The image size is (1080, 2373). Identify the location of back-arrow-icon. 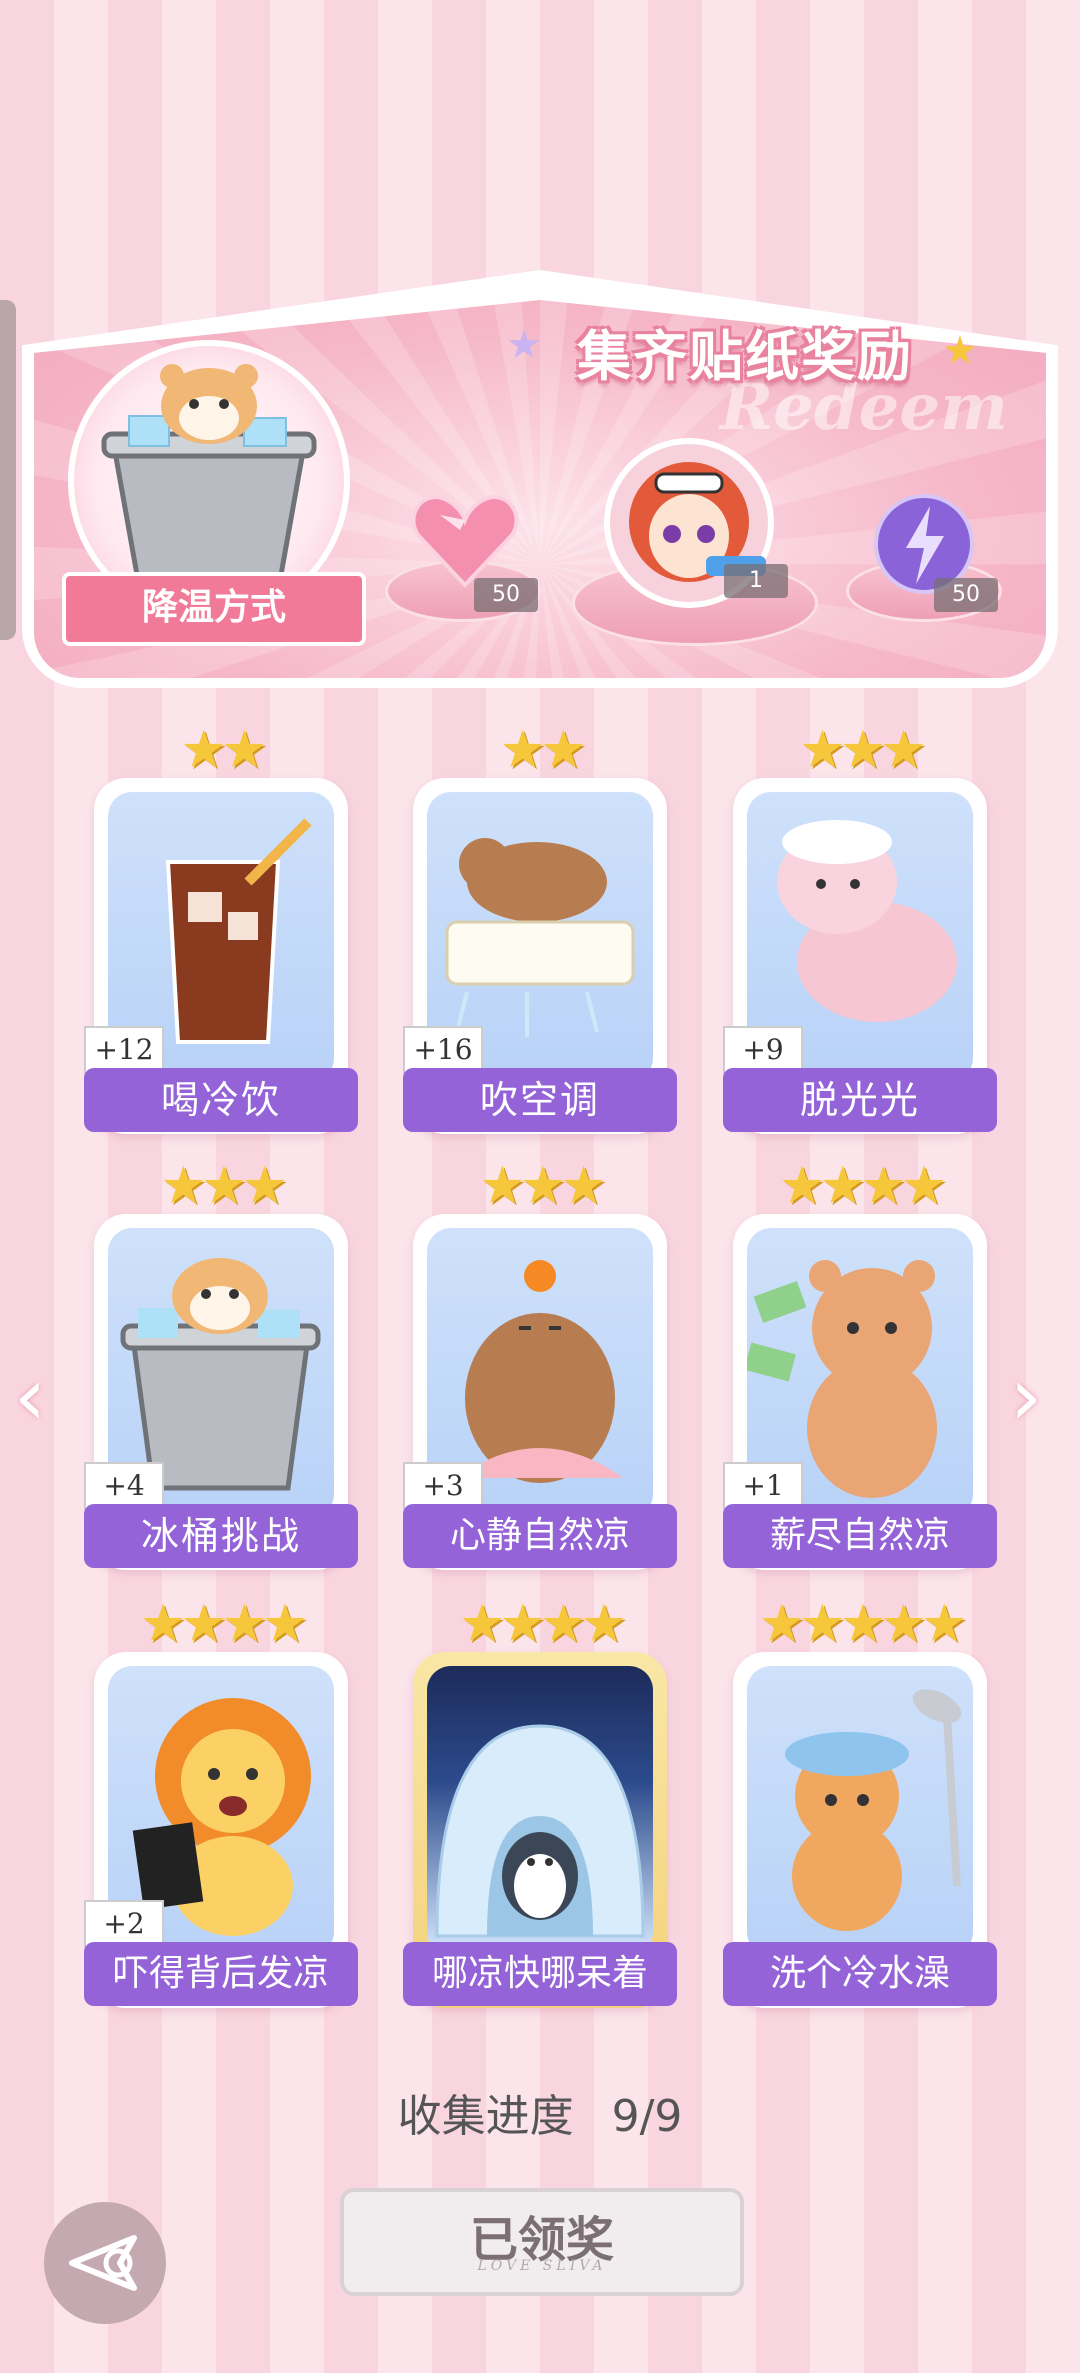
(103, 2263).